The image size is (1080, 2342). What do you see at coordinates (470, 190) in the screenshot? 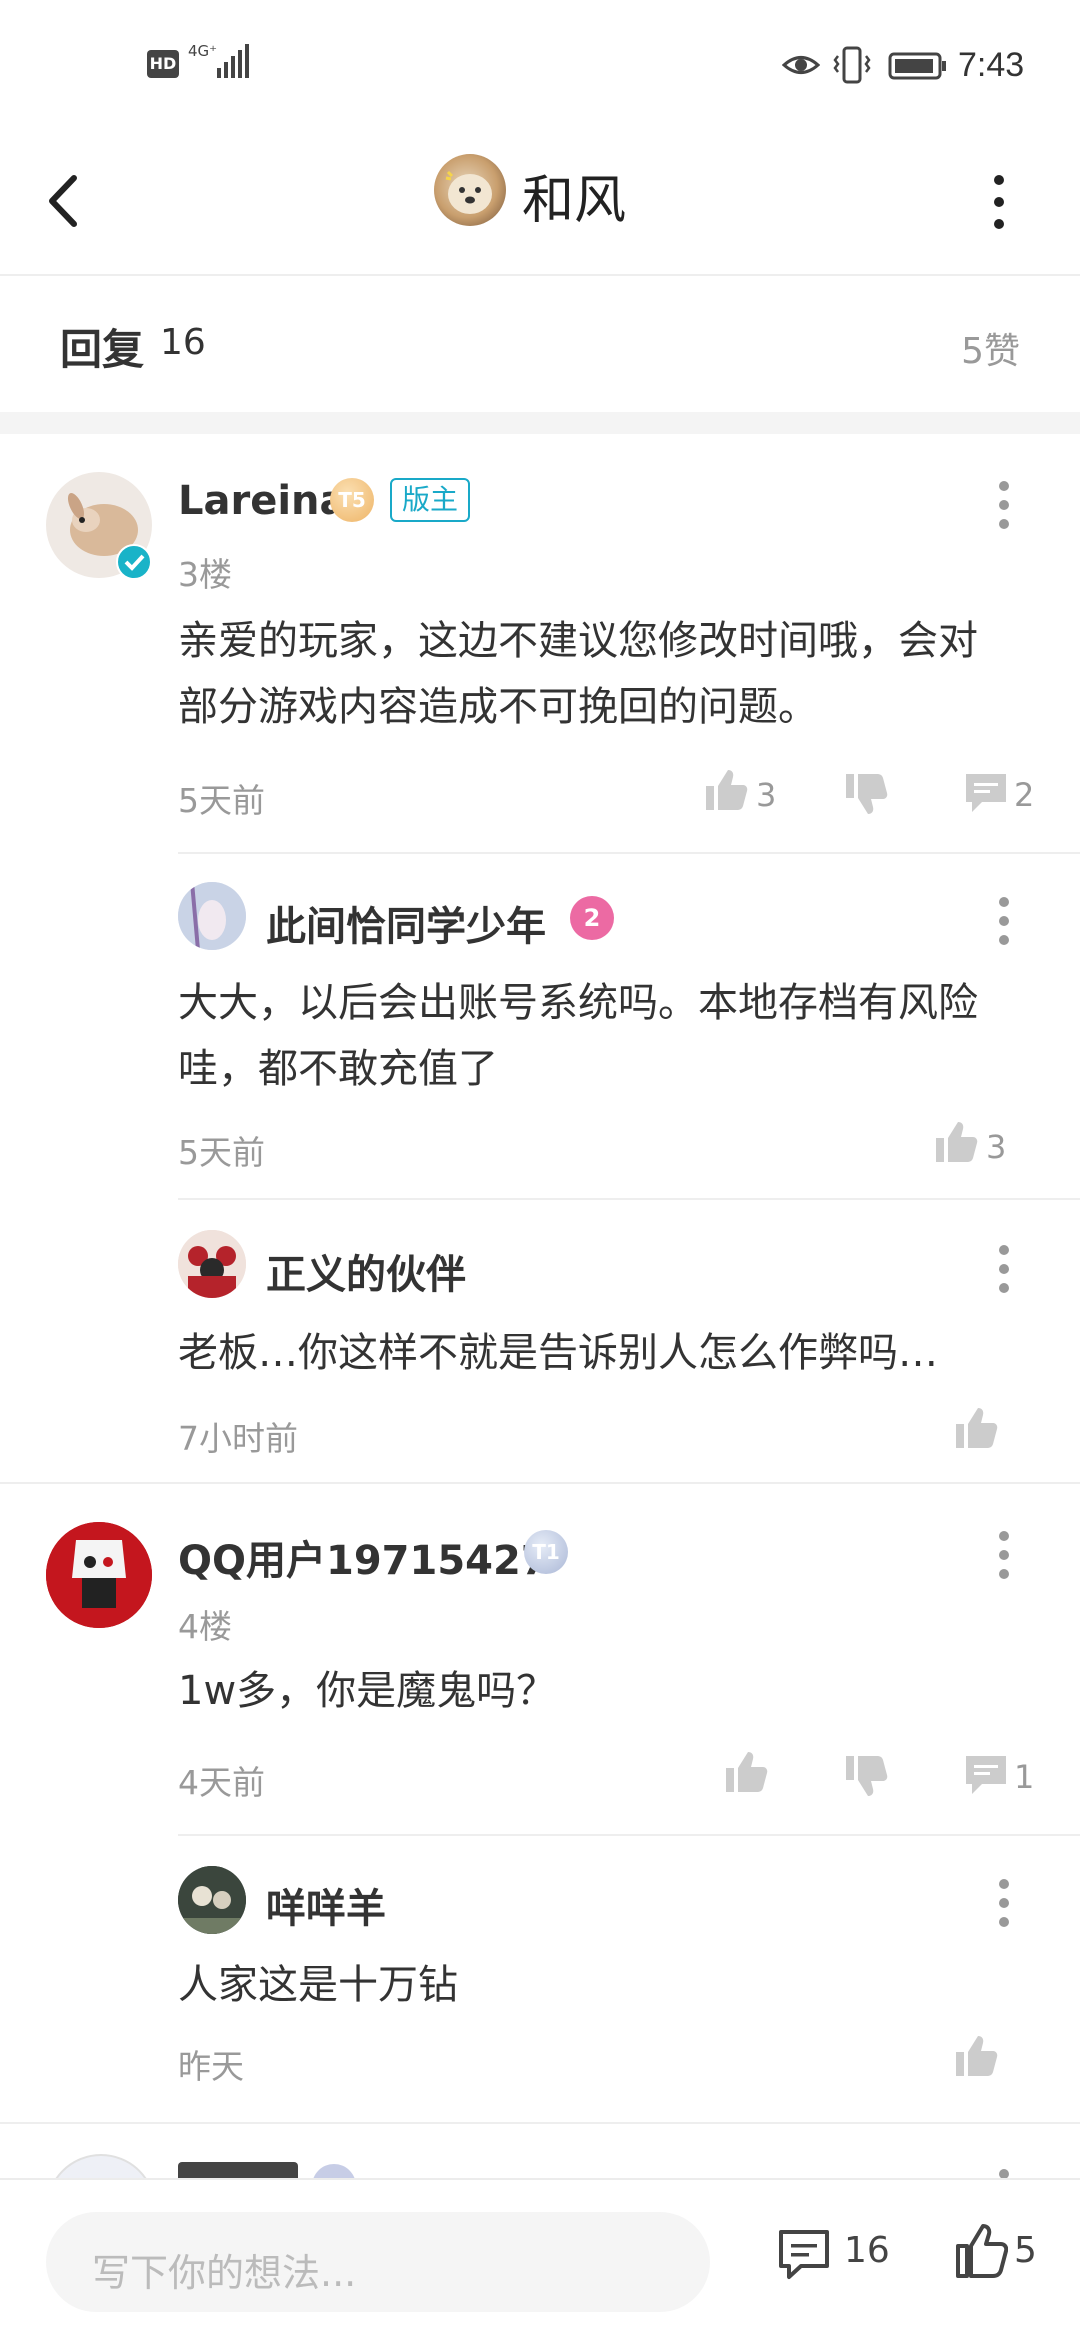
I see `dog-avatar` at bounding box center [470, 190].